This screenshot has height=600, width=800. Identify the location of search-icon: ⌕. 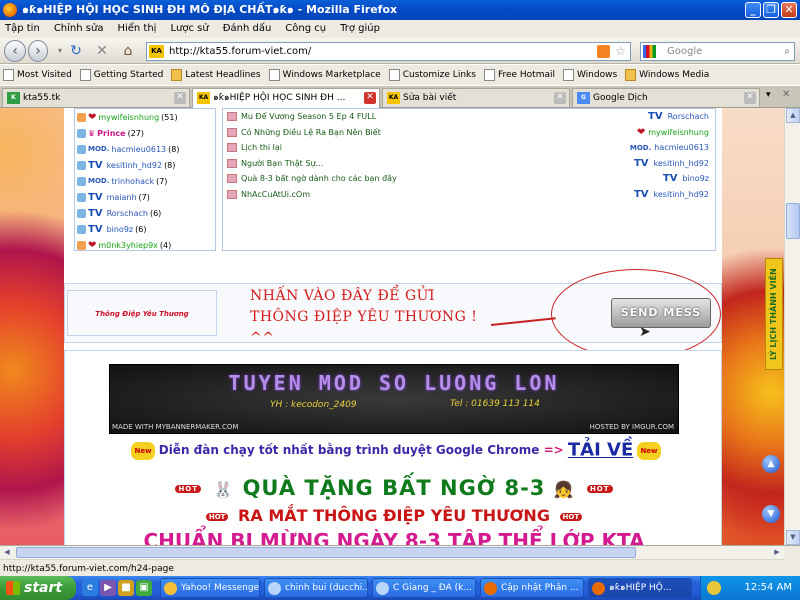
(787, 51).